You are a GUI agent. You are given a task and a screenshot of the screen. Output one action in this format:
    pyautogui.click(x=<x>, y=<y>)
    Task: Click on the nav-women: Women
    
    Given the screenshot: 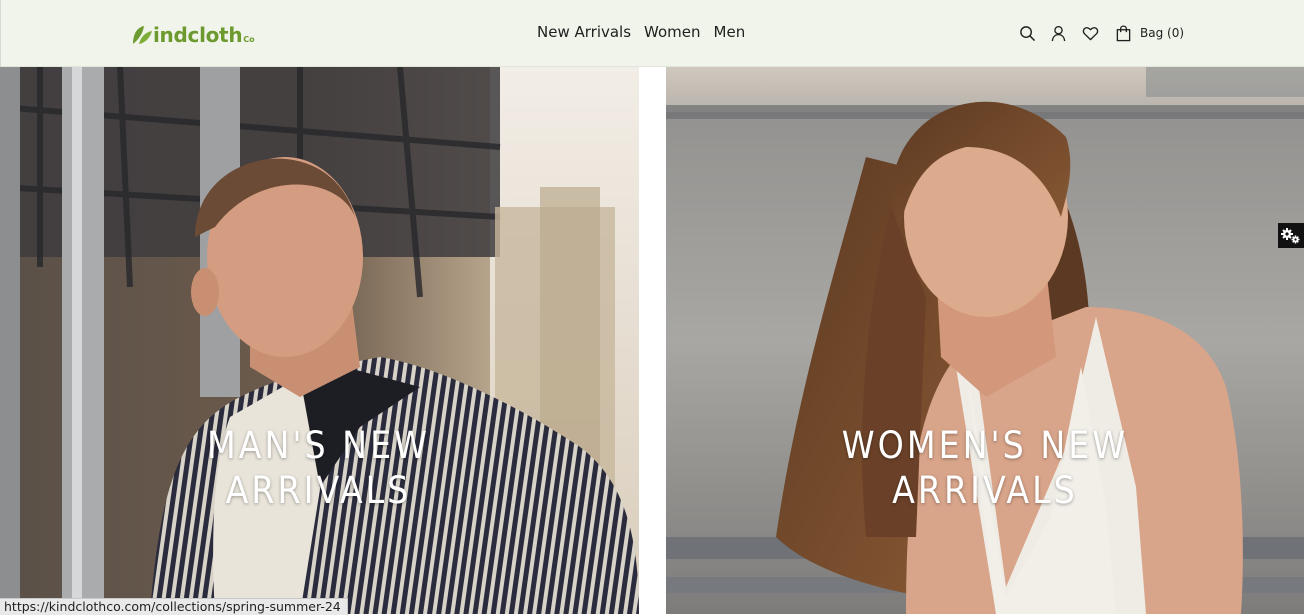 What is the action you would take?
    pyautogui.click(x=672, y=32)
    